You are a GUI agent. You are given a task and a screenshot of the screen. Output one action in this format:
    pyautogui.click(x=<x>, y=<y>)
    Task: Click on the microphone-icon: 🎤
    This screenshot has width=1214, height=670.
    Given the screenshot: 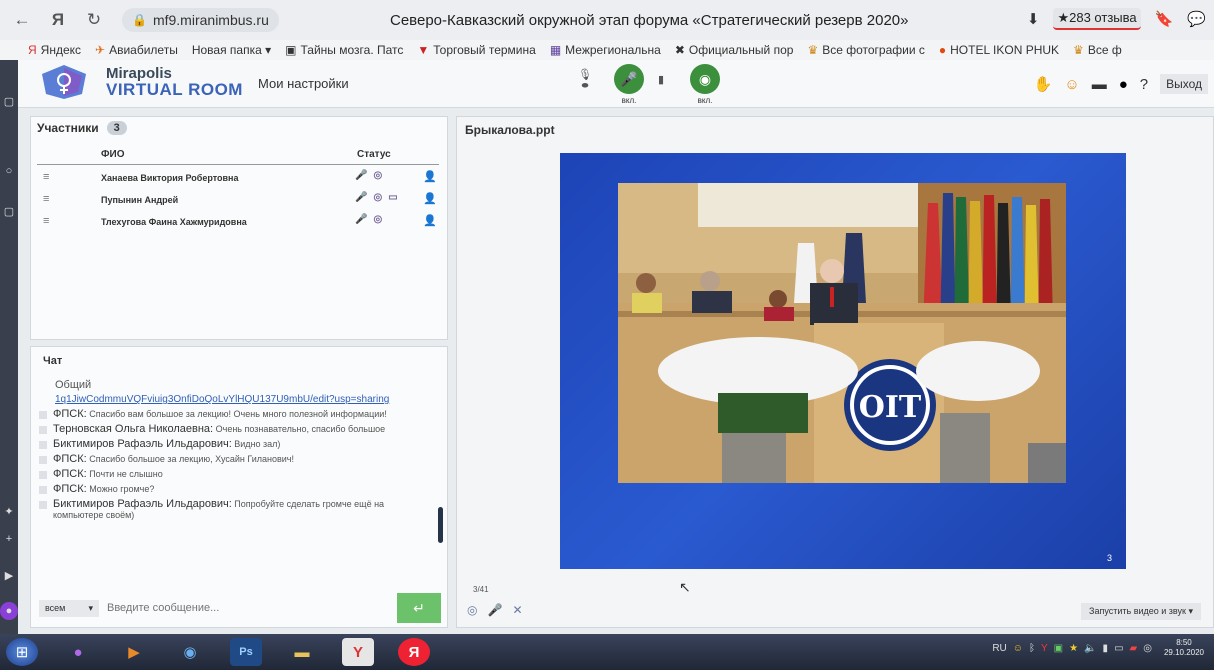 What is the action you would take?
    pyautogui.click(x=629, y=79)
    